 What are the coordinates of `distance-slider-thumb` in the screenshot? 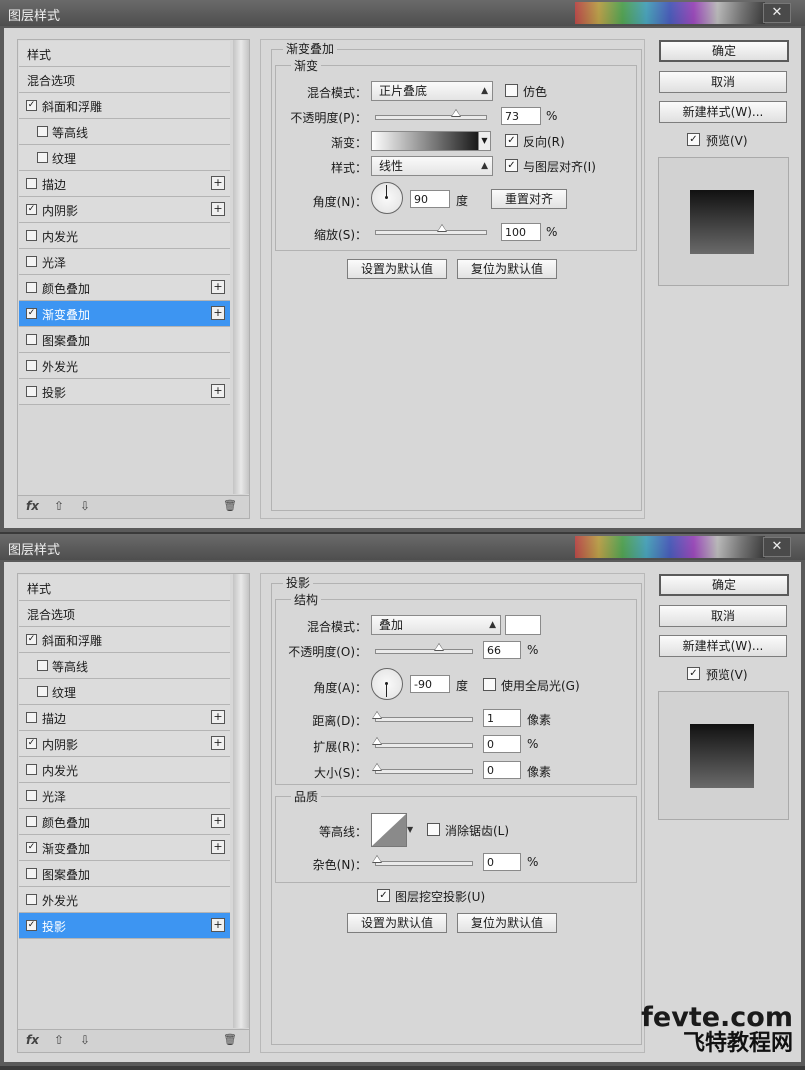 It's located at (377, 715).